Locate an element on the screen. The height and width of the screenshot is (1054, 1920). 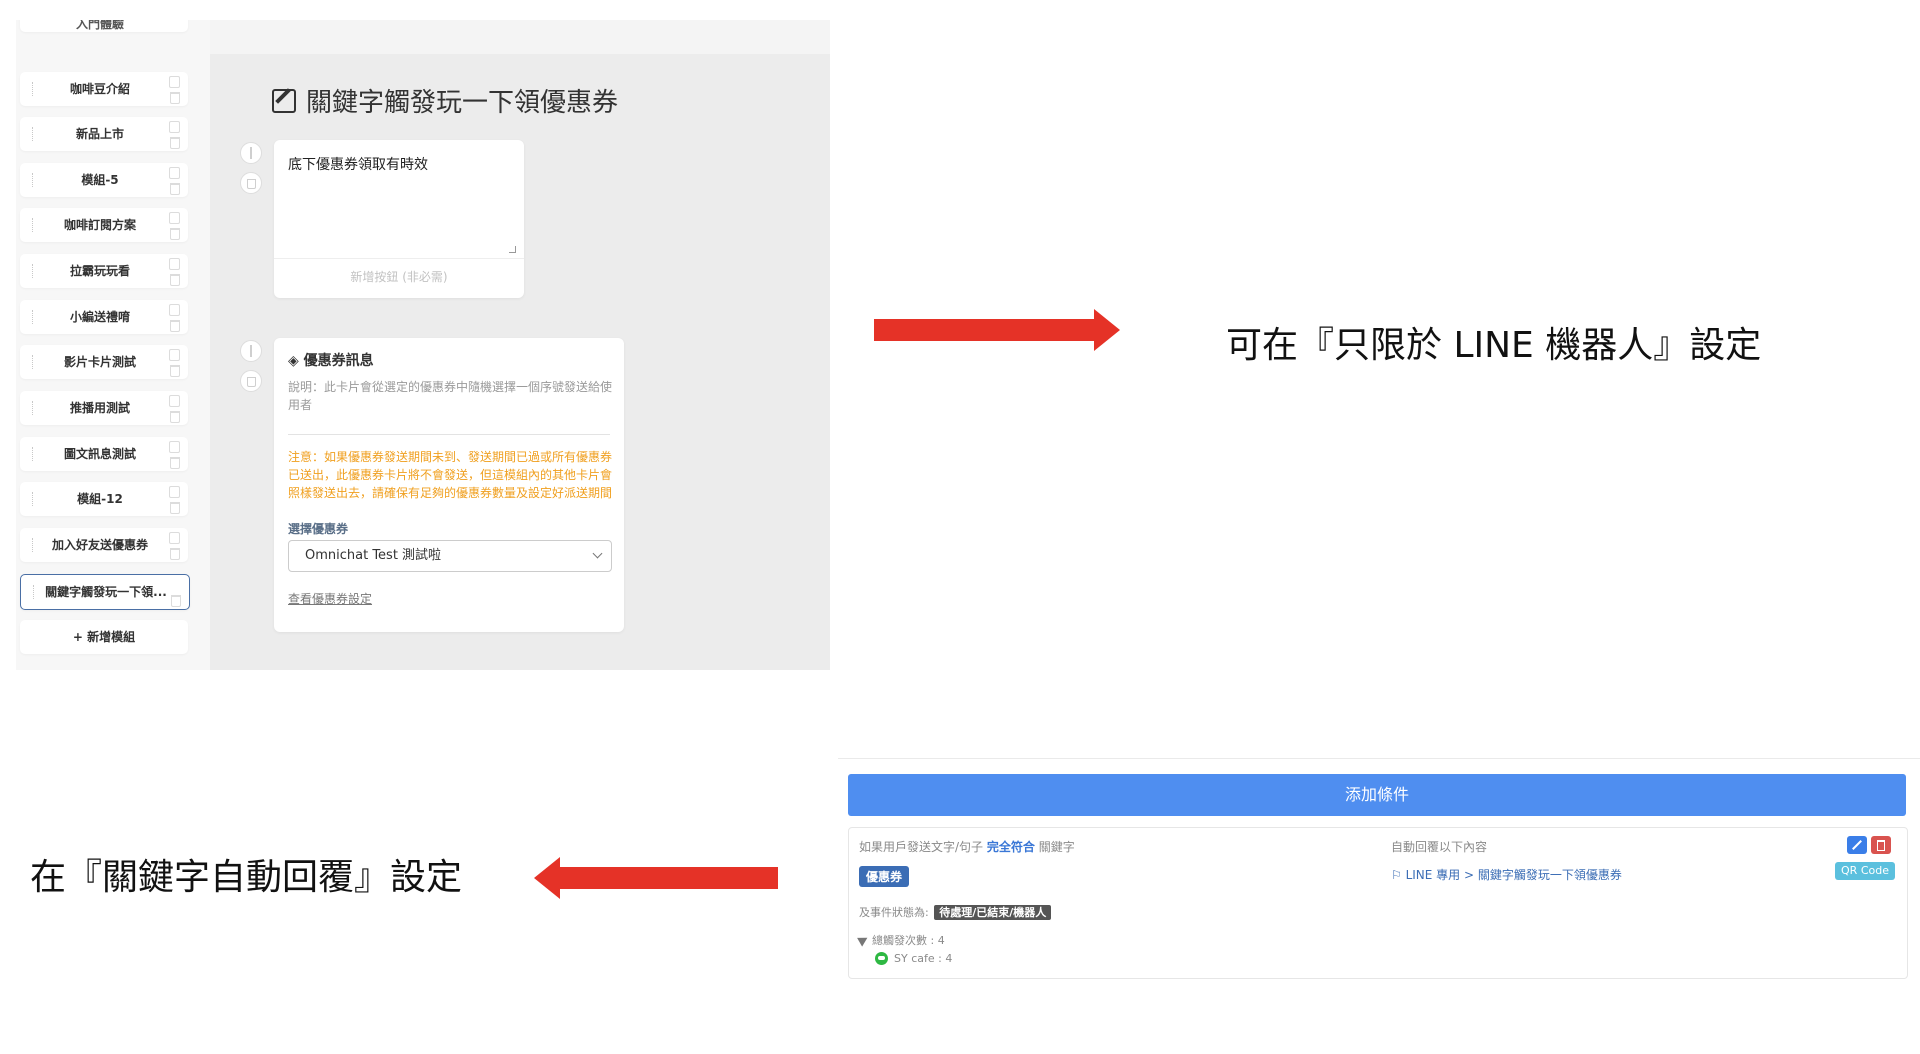
channel-count-text: SY cafe : 4 is located at coordinates (923, 958).